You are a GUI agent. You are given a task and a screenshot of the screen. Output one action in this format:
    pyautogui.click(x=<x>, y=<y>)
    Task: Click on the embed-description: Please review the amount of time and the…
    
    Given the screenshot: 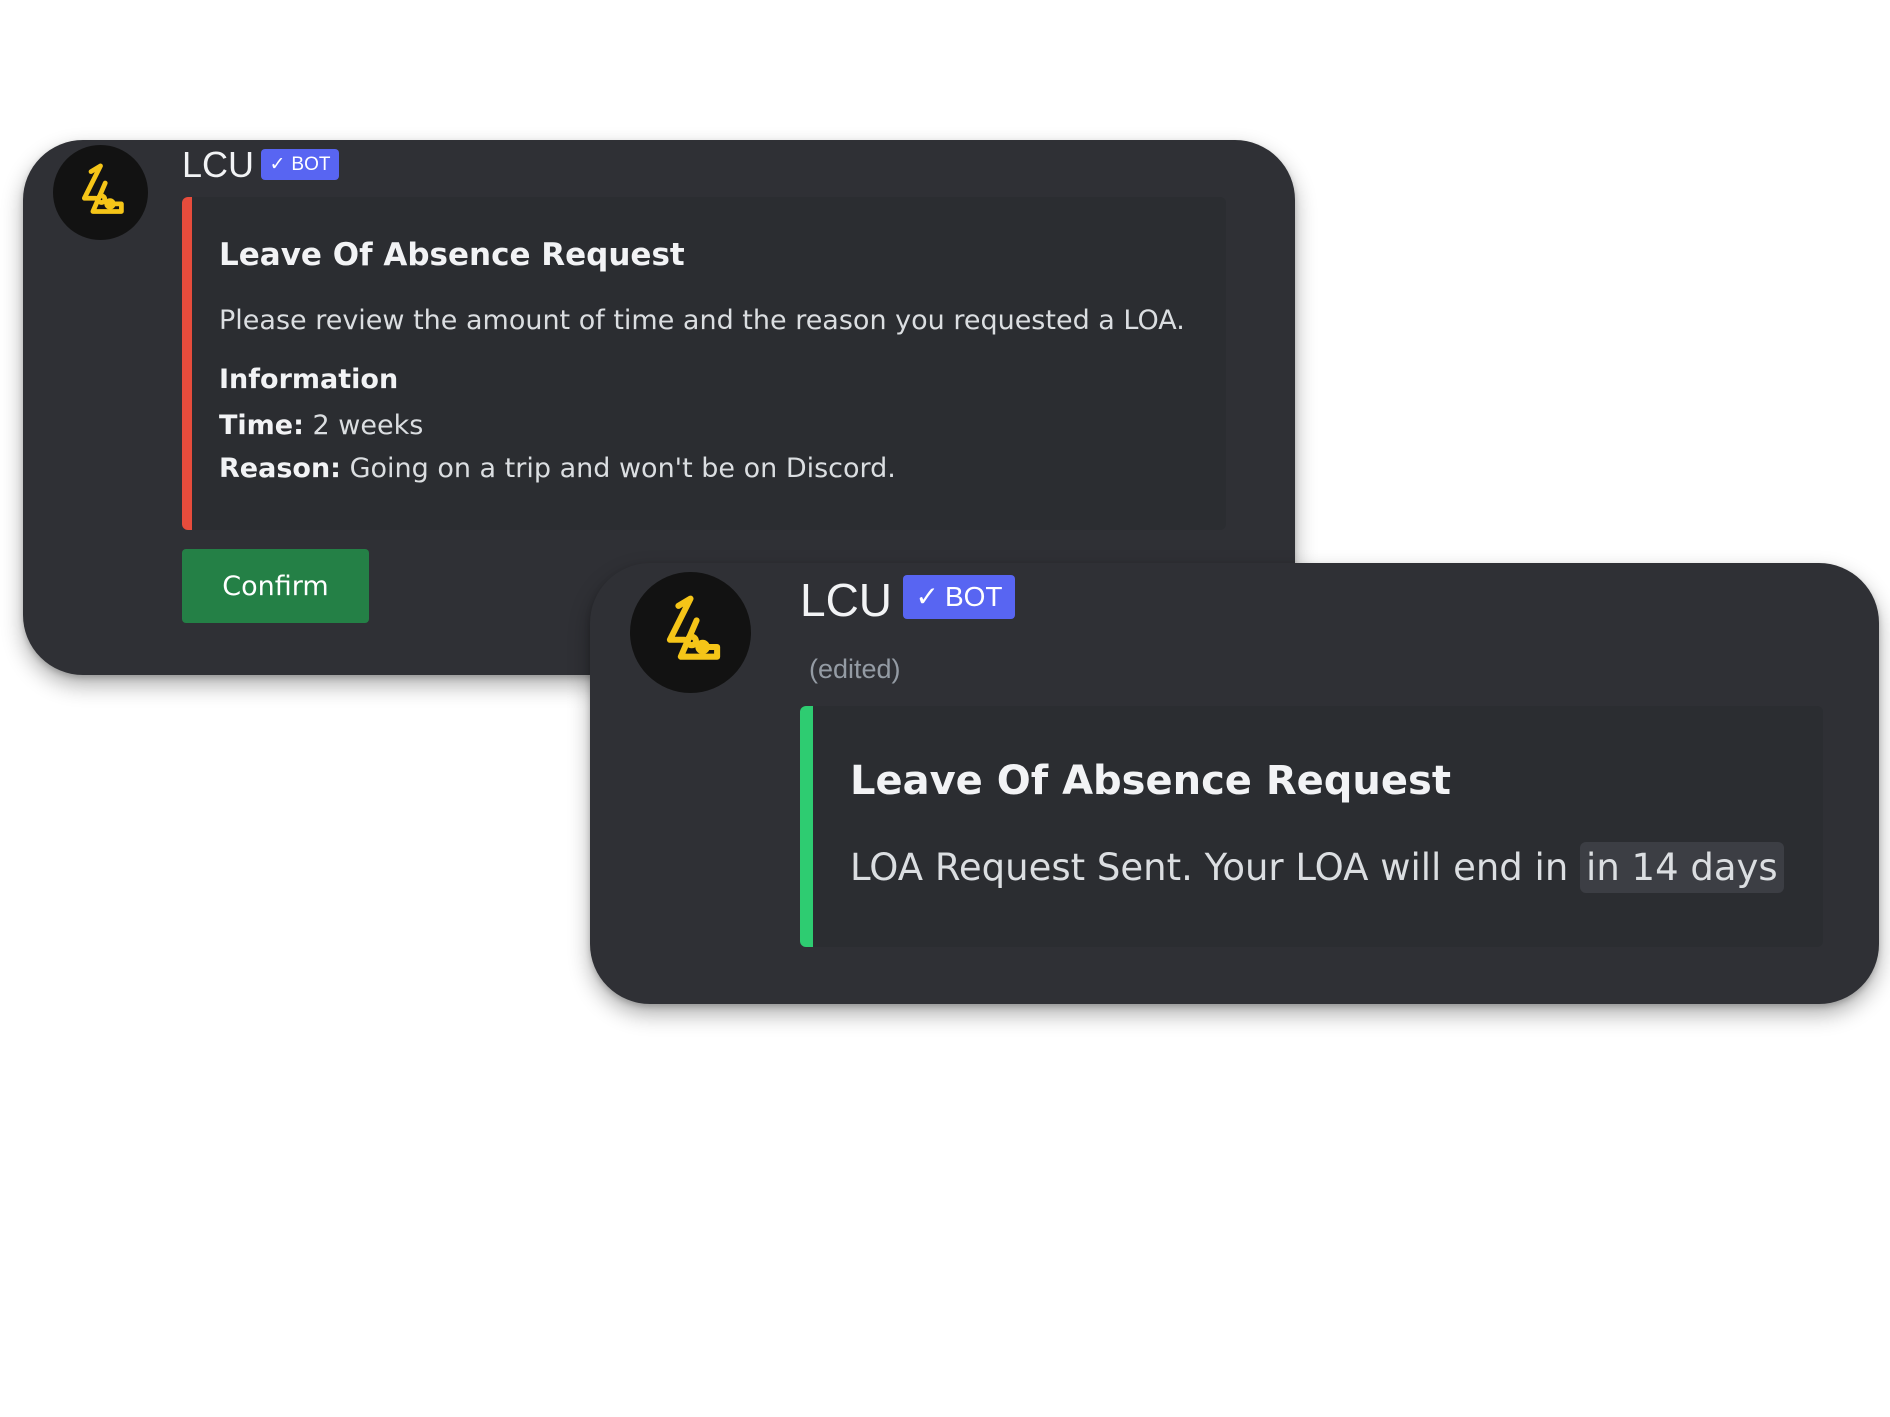 What is the action you would take?
    pyautogui.click(x=702, y=320)
    